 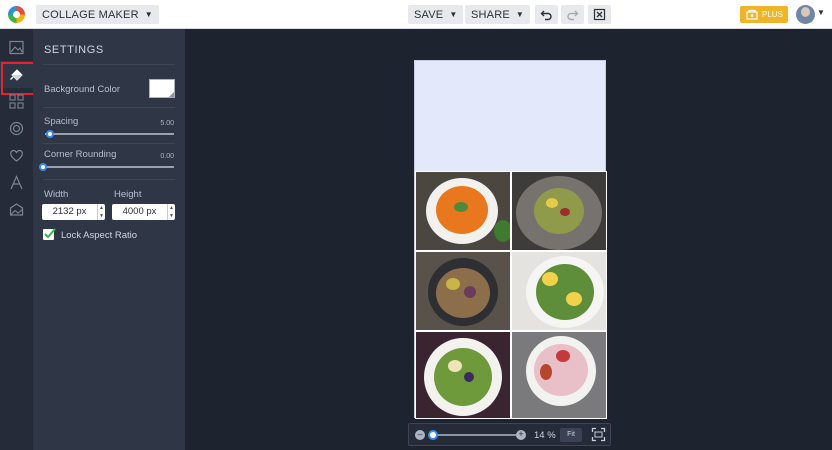 I want to click on rail-item-overlays, so click(x=16, y=128).